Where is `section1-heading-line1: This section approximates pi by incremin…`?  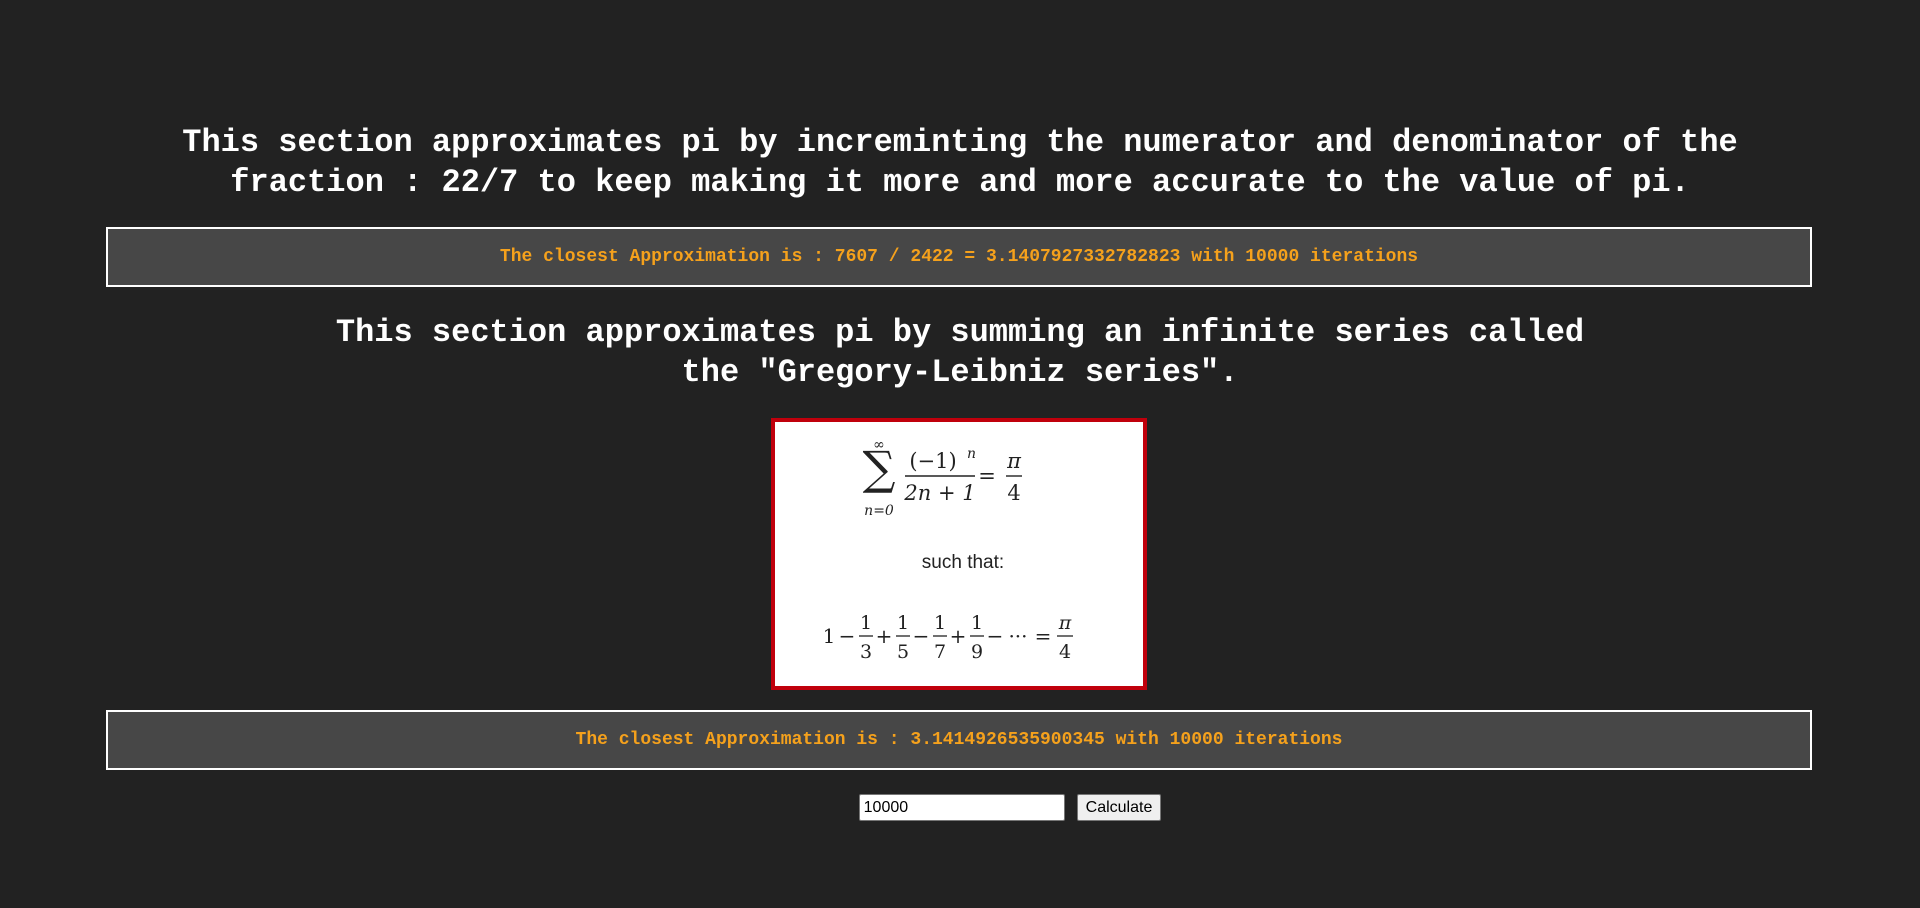
section1-heading-line1: This section approximates pi by incremin… is located at coordinates (960, 142).